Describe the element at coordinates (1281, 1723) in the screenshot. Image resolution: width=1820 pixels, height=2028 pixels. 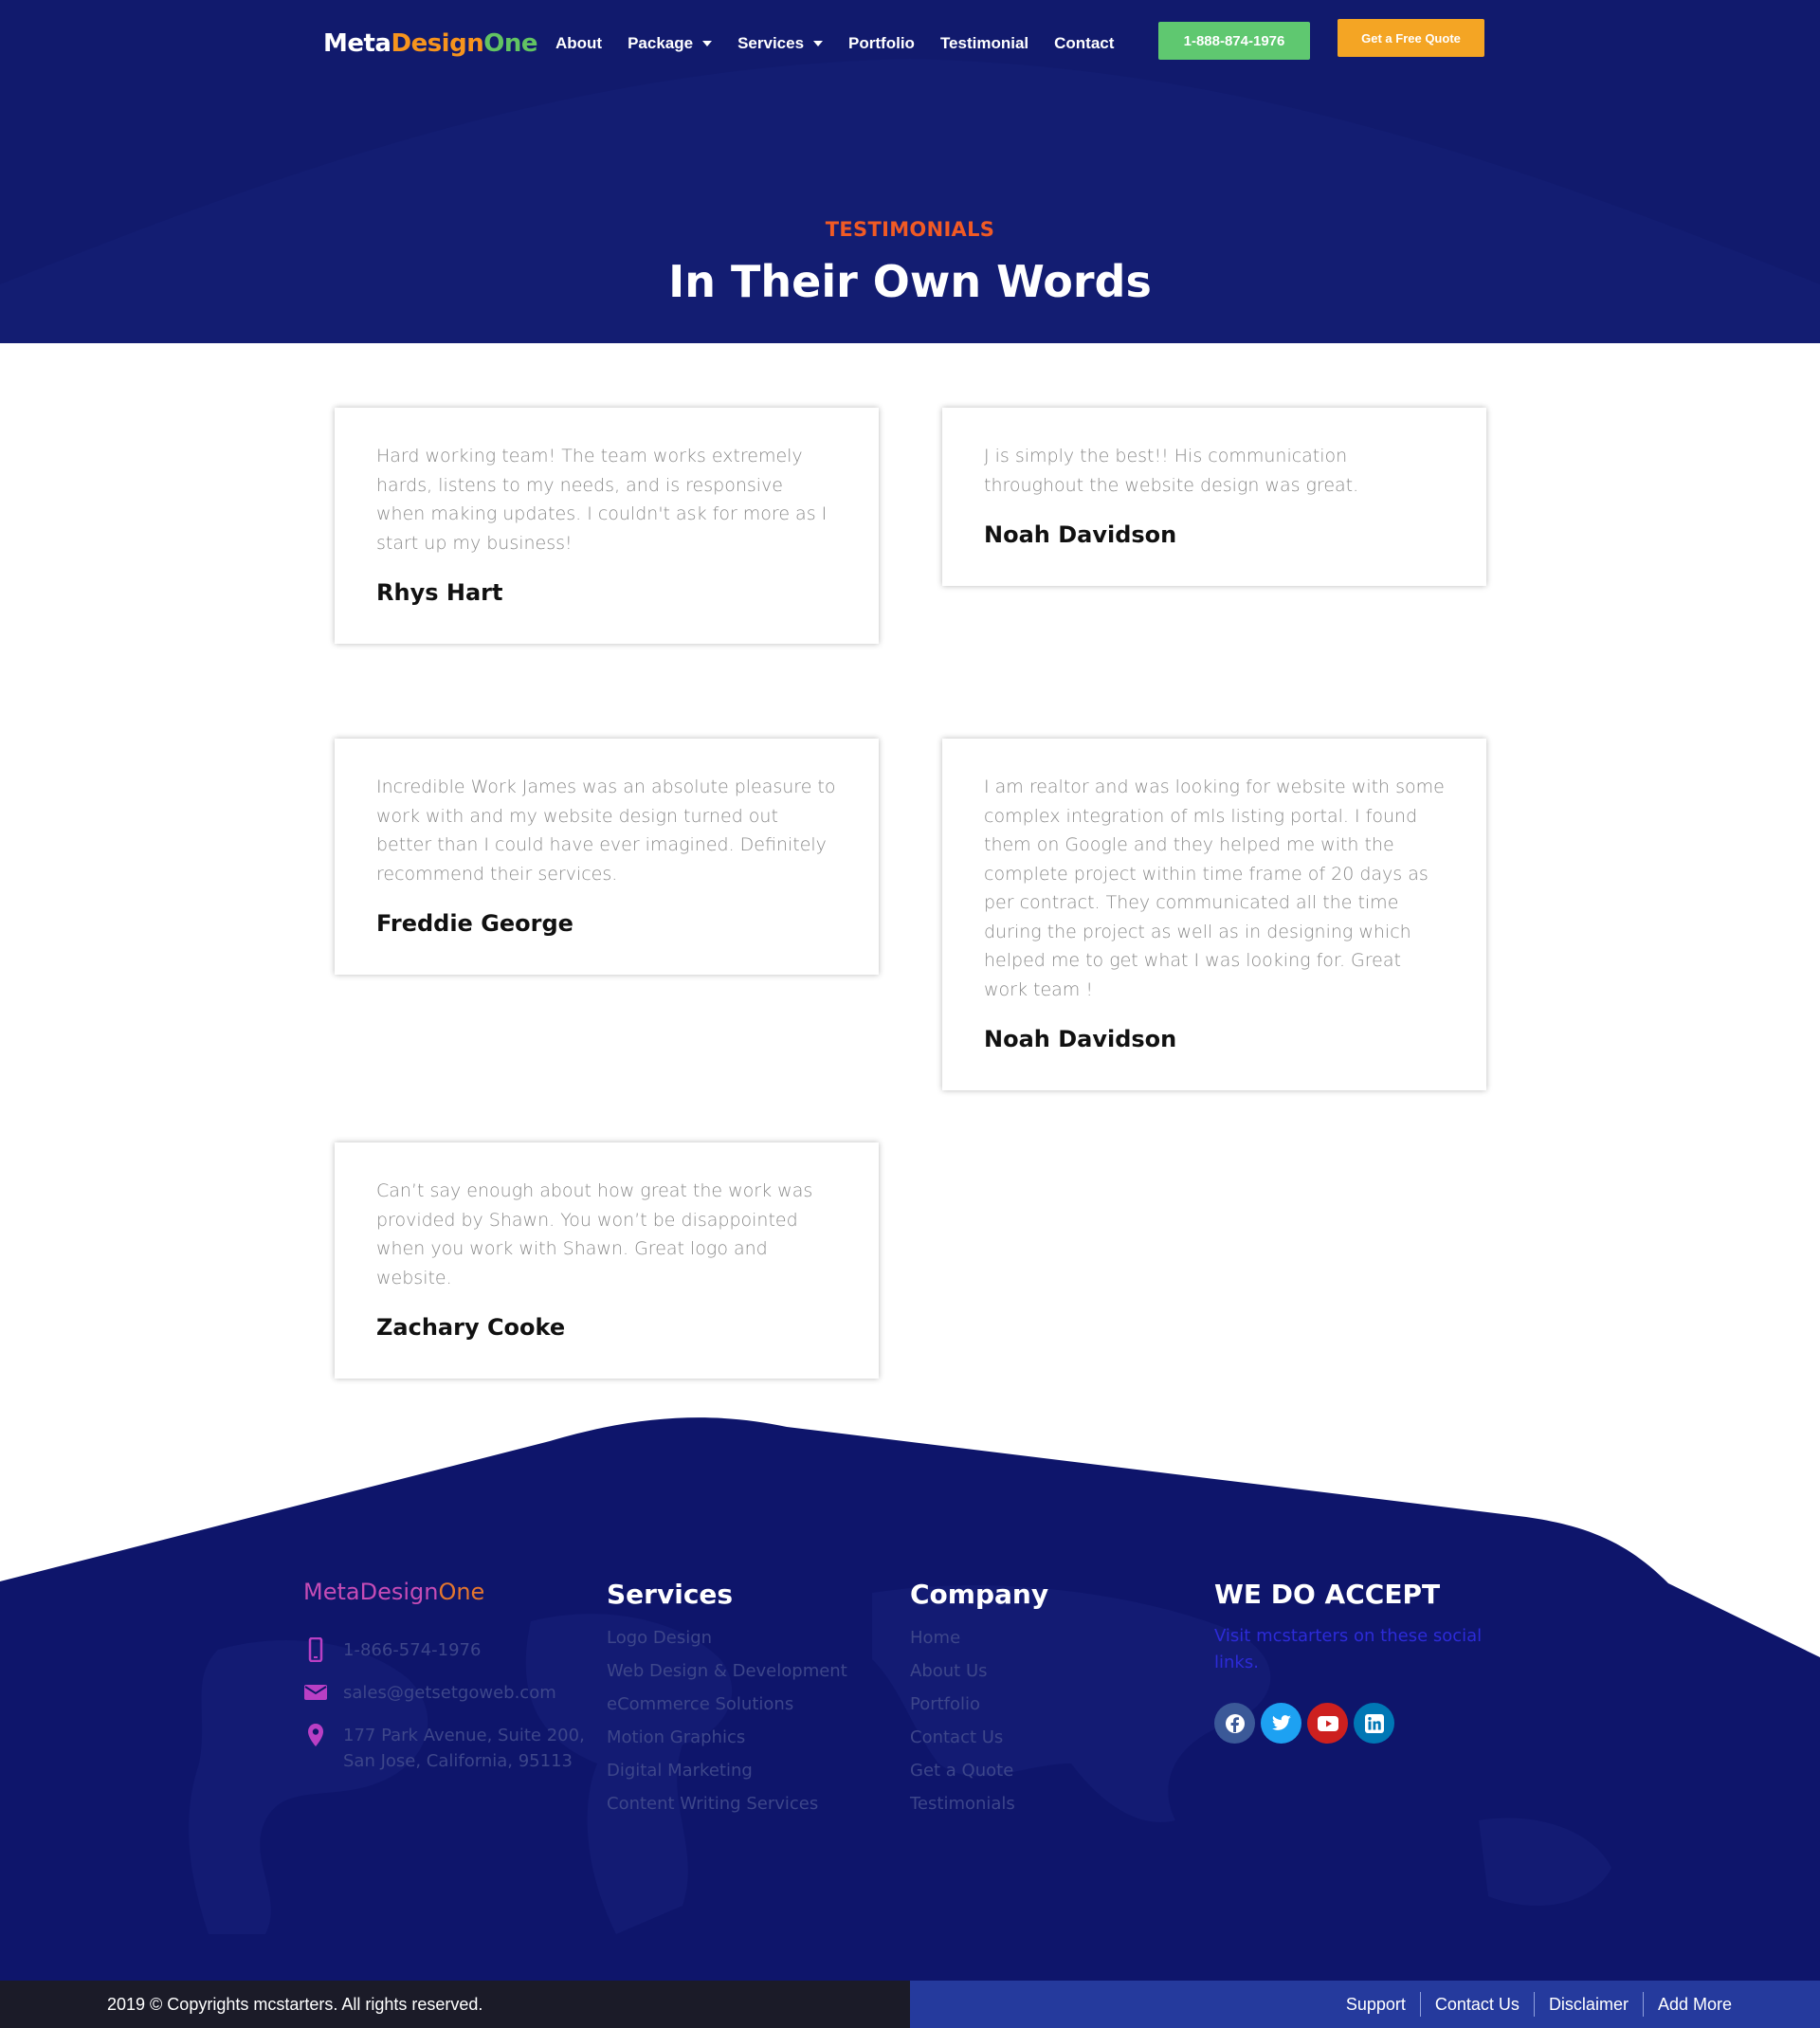
I see `twitter-icon` at that location.